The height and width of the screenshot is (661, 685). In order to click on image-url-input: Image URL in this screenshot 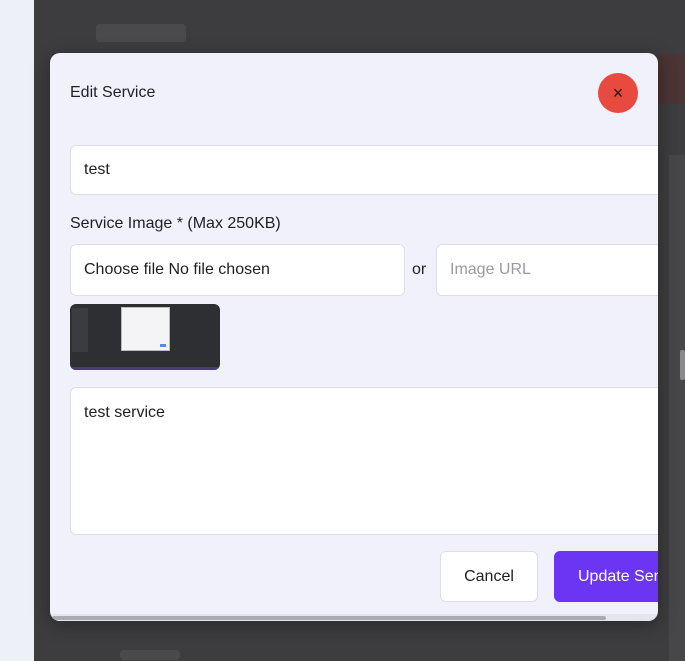, I will do `click(547, 270)`.